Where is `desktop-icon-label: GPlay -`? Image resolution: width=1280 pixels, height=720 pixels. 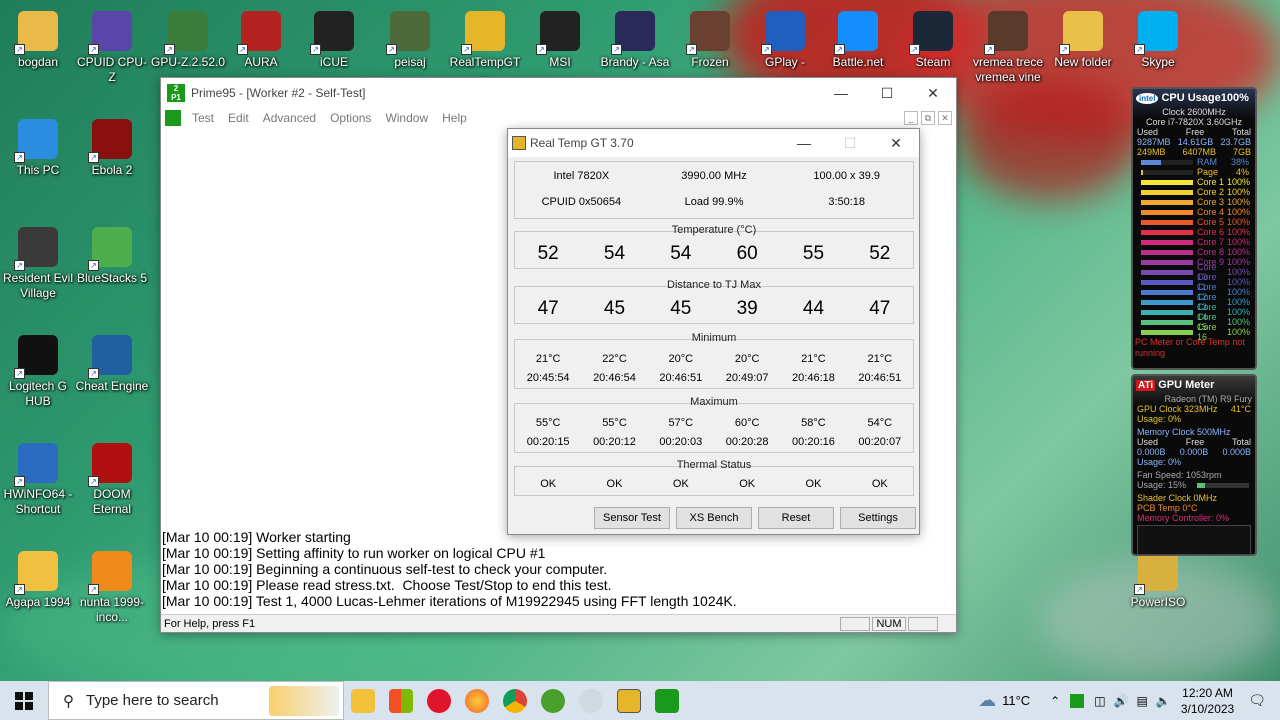 desktop-icon-label: GPlay - is located at coordinates (784, 62).